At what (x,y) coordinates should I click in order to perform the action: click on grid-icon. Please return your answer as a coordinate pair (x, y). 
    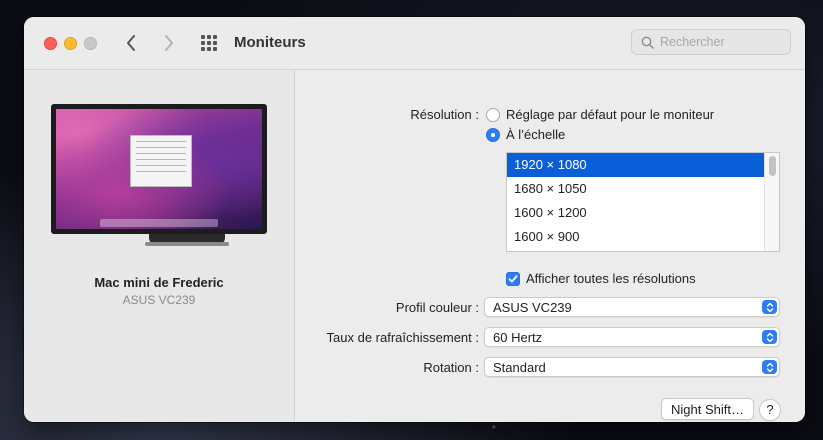
    Looking at the image, I should click on (209, 43).